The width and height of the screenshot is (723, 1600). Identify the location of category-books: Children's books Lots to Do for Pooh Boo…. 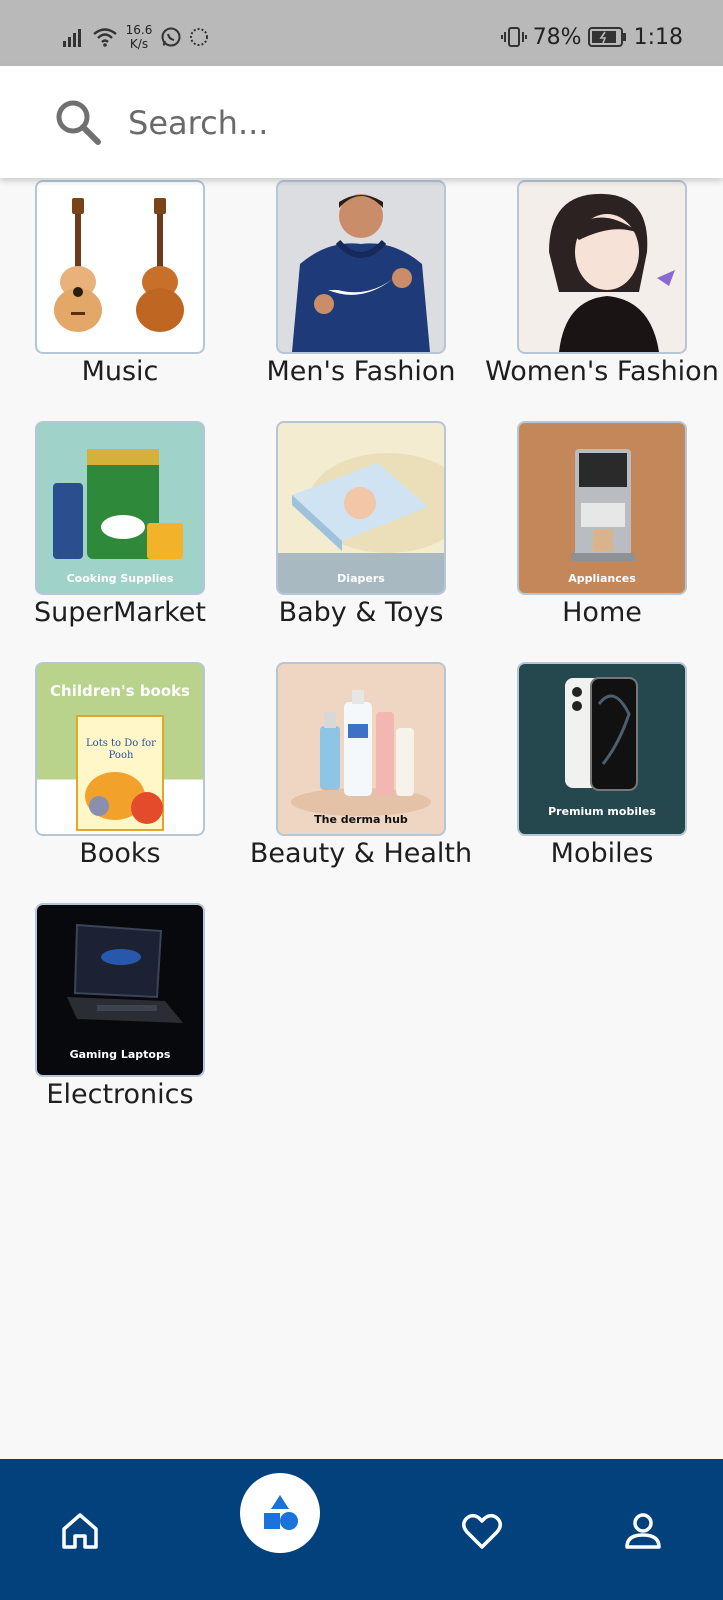
(120, 770).